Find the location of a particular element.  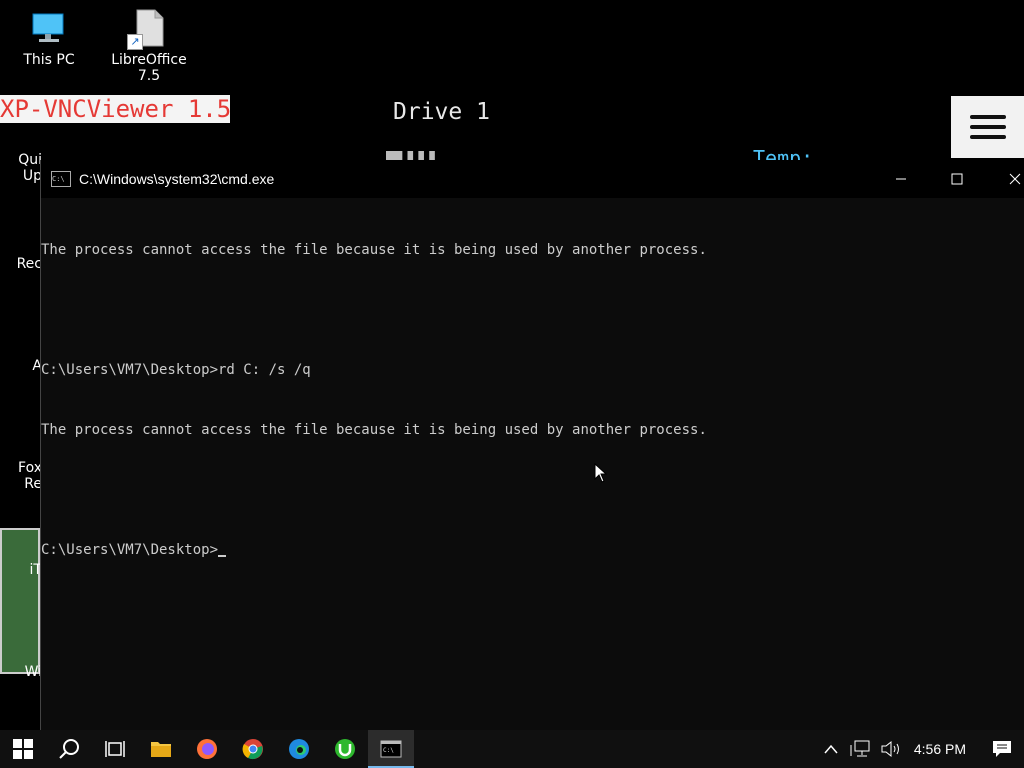

desktop-icon-label: Fox is located at coordinates (30, 468).